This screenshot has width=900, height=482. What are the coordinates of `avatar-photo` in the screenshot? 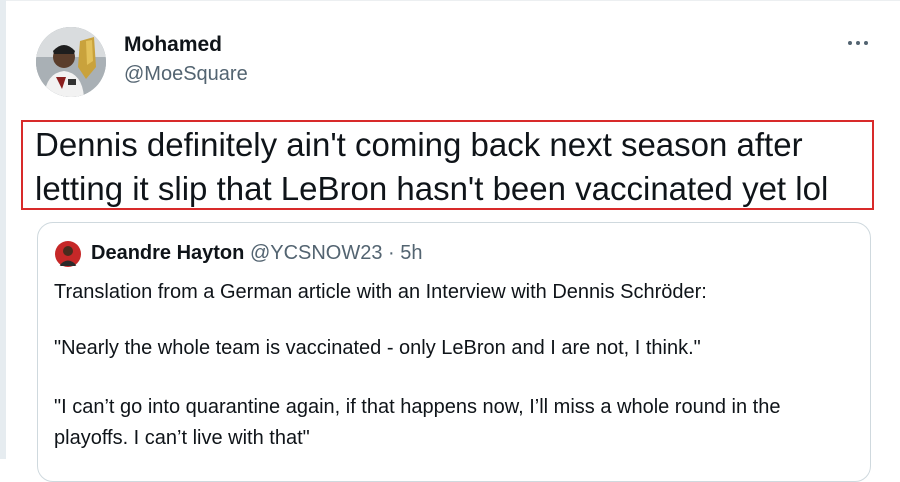 It's located at (71, 62).